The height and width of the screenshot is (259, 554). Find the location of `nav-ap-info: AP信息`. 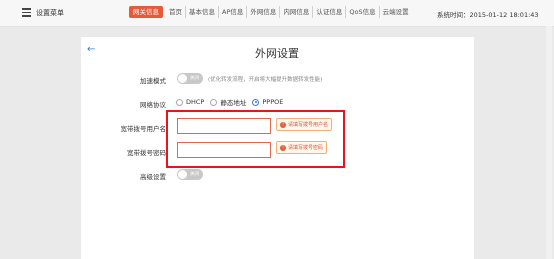

nav-ap-info: AP信息 is located at coordinates (233, 12).